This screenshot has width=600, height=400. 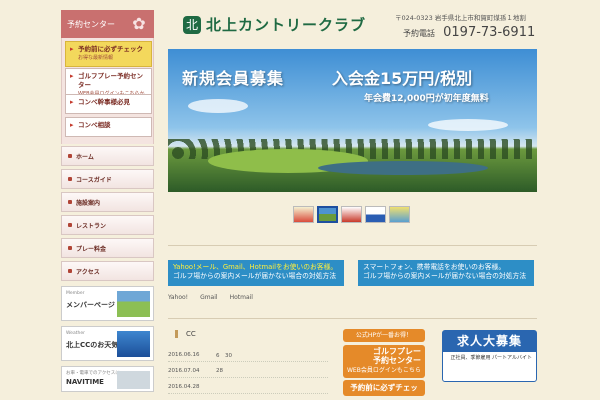 I want to click on news-title: CC, so click(x=185, y=334).